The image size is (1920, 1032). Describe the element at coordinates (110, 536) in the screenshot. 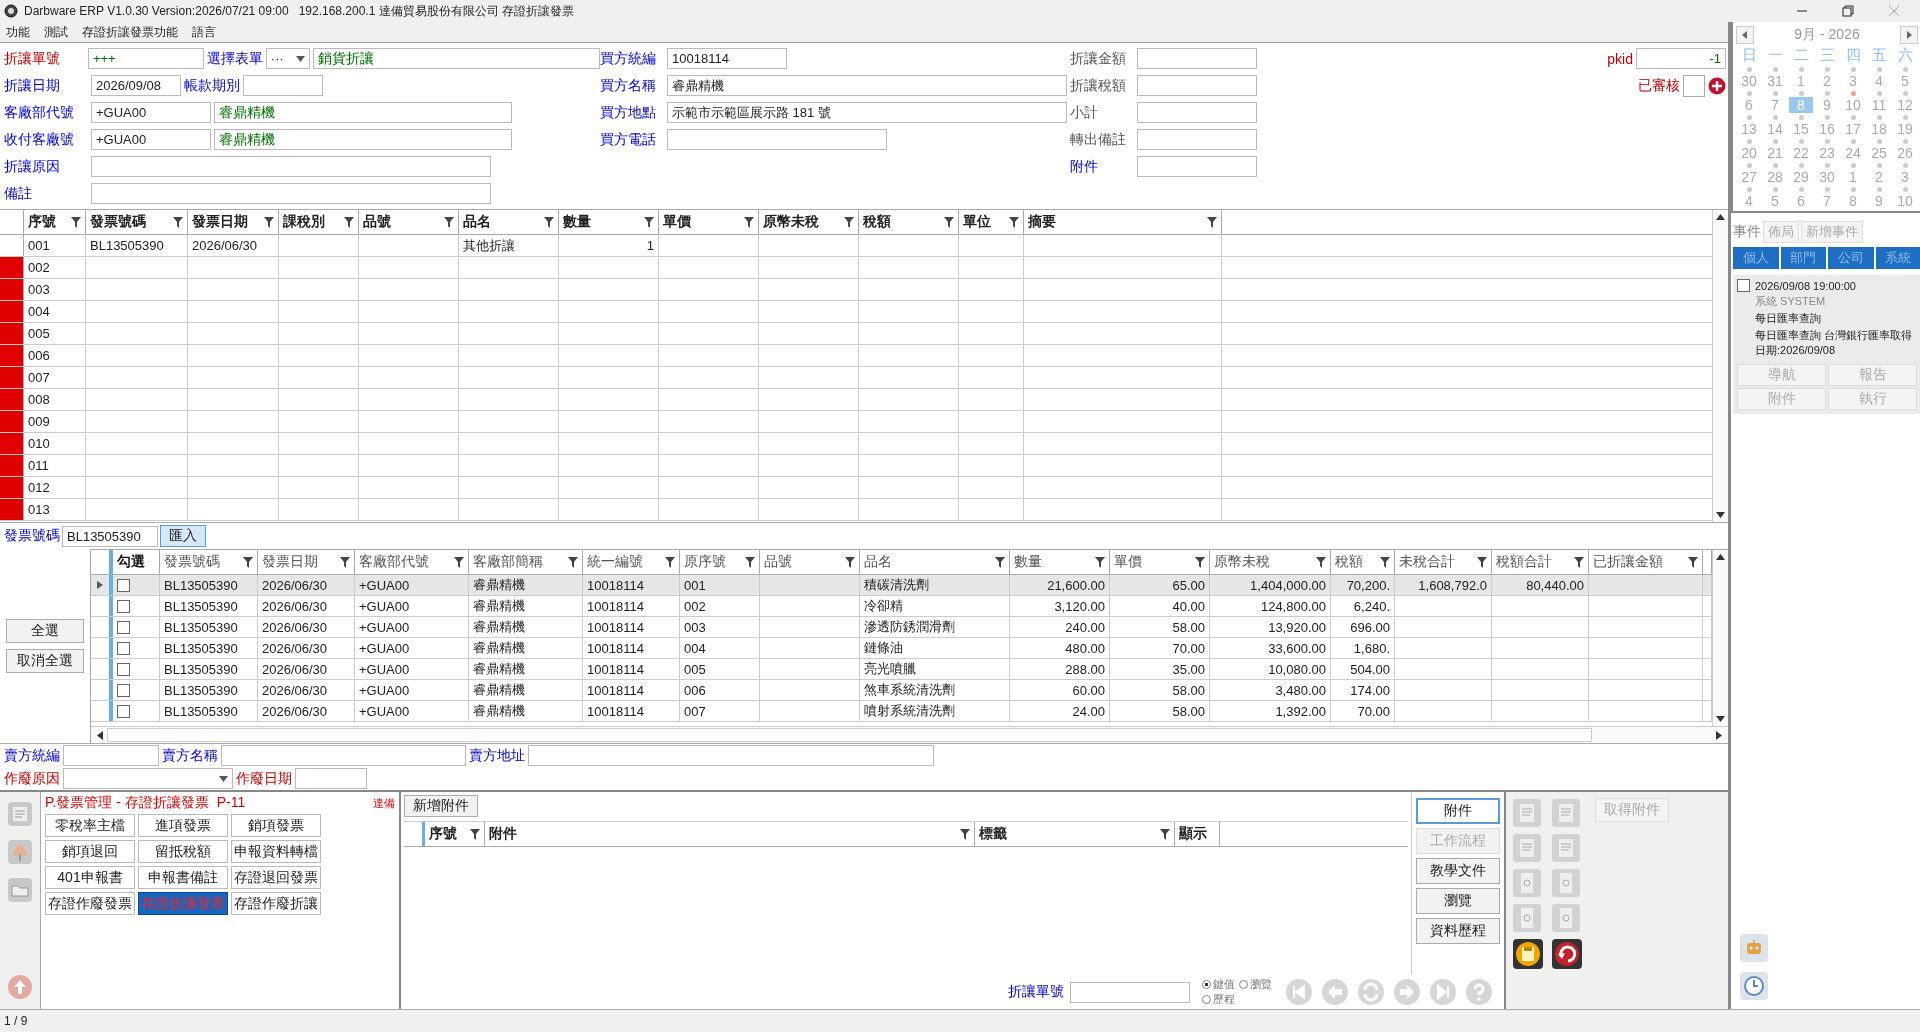

I see `input-field: BL13505390` at that location.